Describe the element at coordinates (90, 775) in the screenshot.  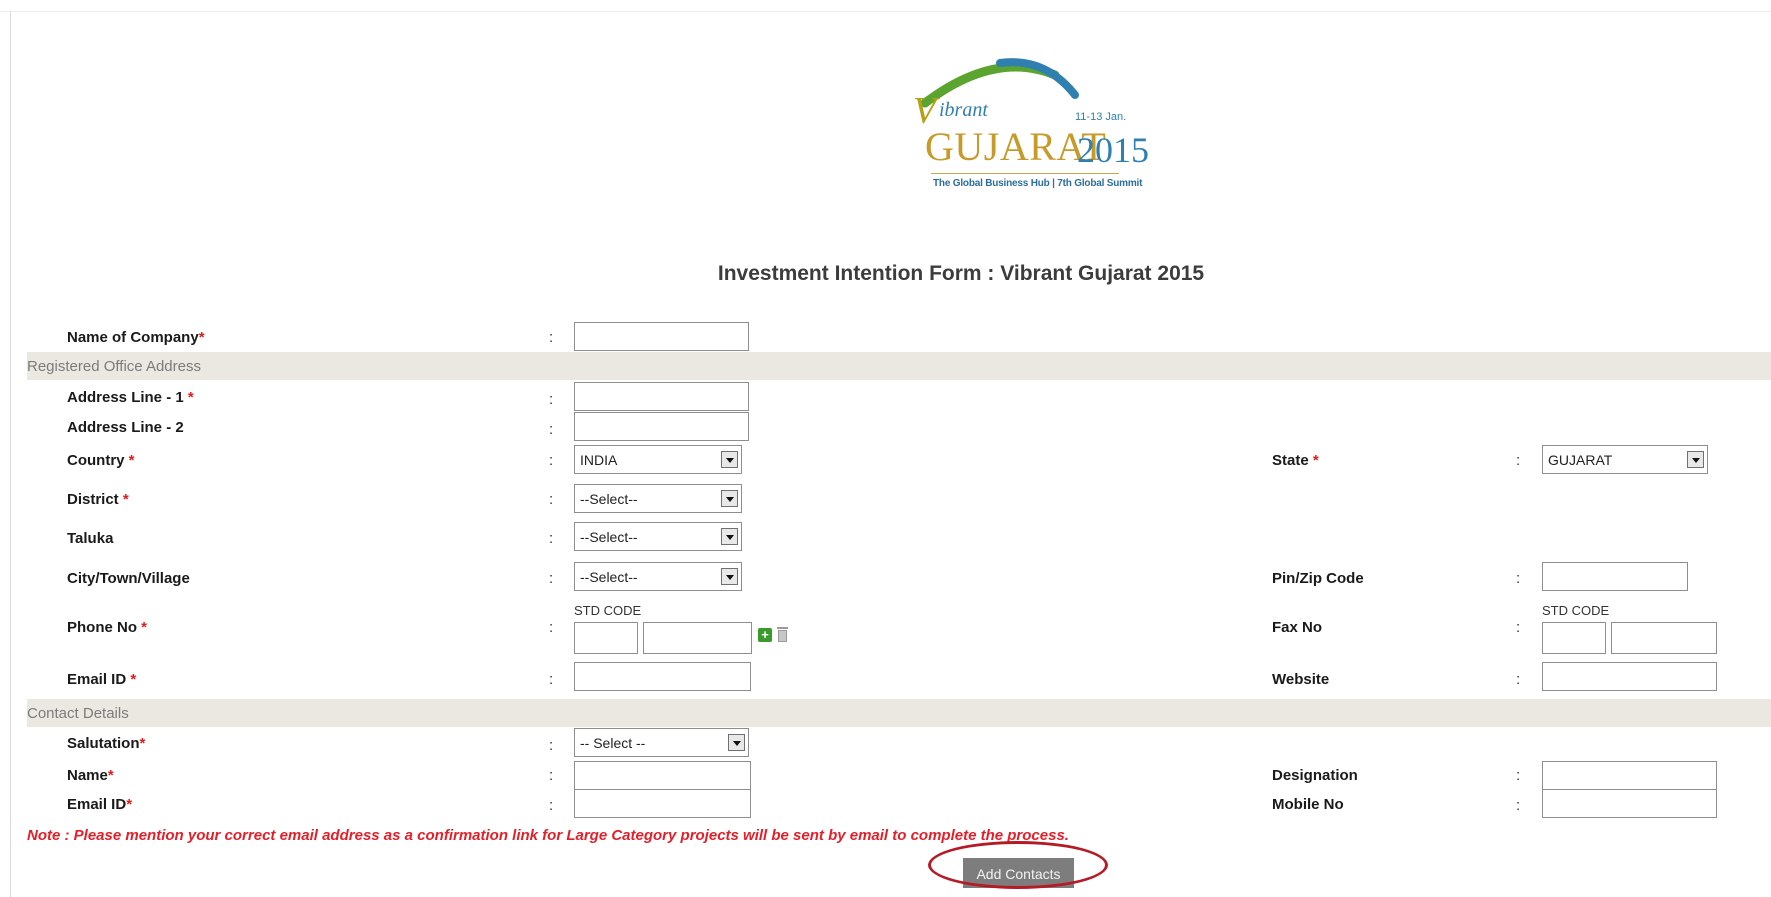
I see `contact-name-label: Name*` at that location.